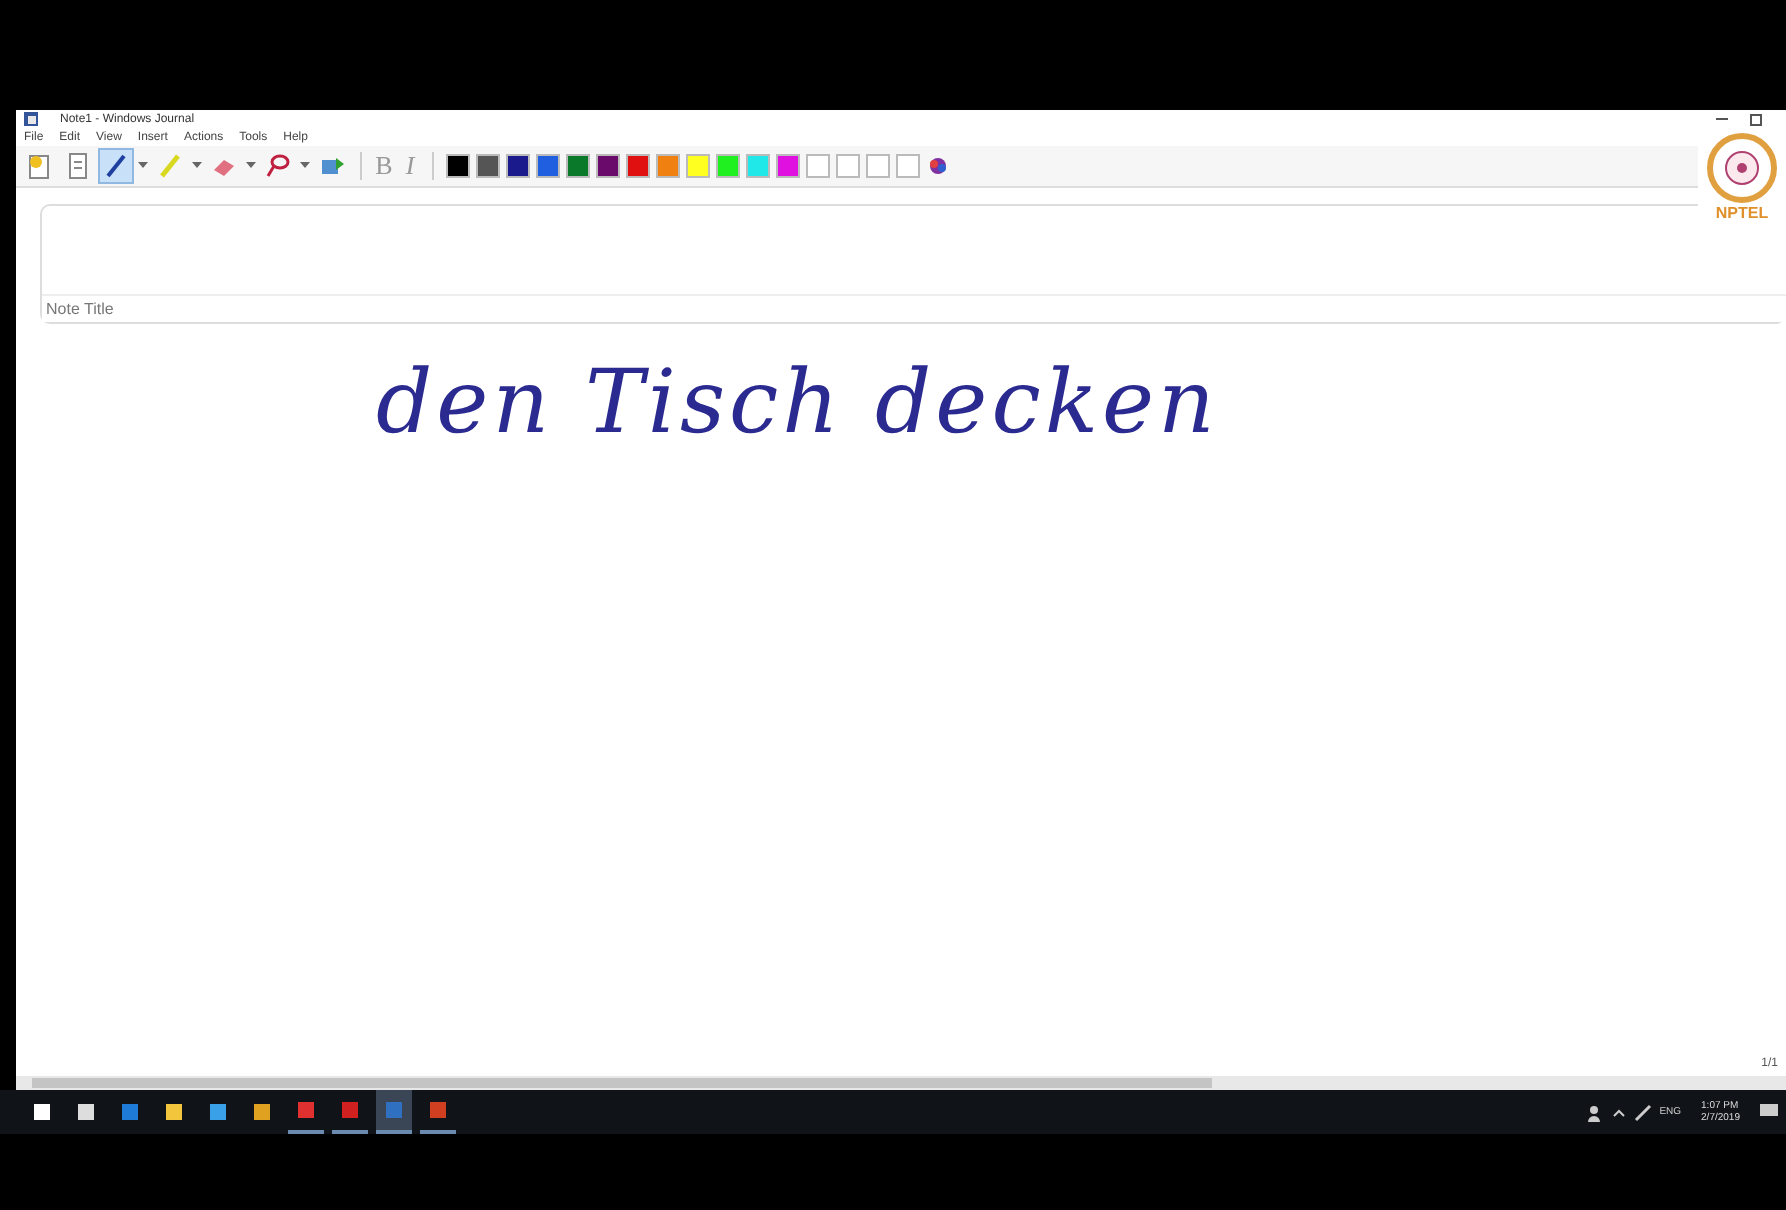 This screenshot has height=1210, width=1786. Describe the element at coordinates (798, 403) in the screenshot. I see `handwritten-ink: den Tisch decken` at that location.